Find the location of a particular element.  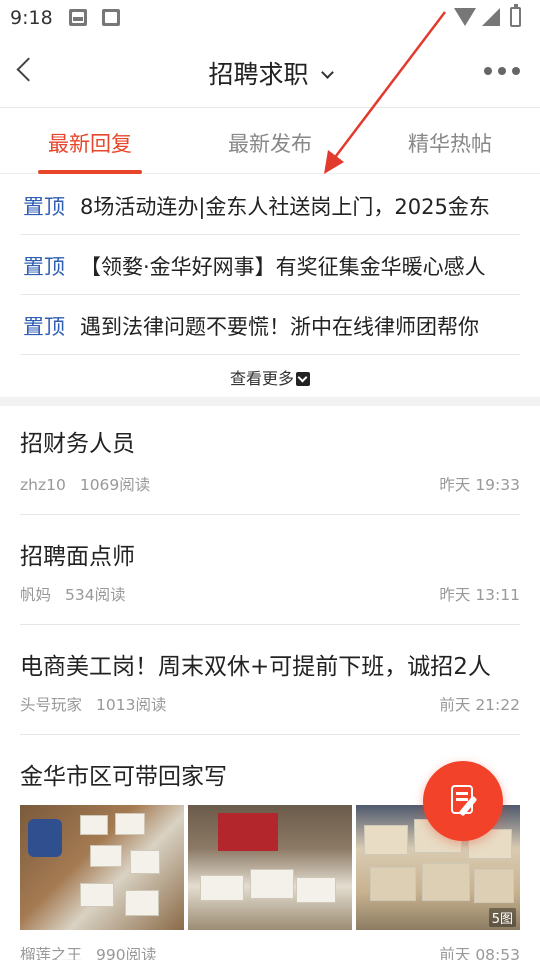

status-icons is located at coordinates (492, 16).